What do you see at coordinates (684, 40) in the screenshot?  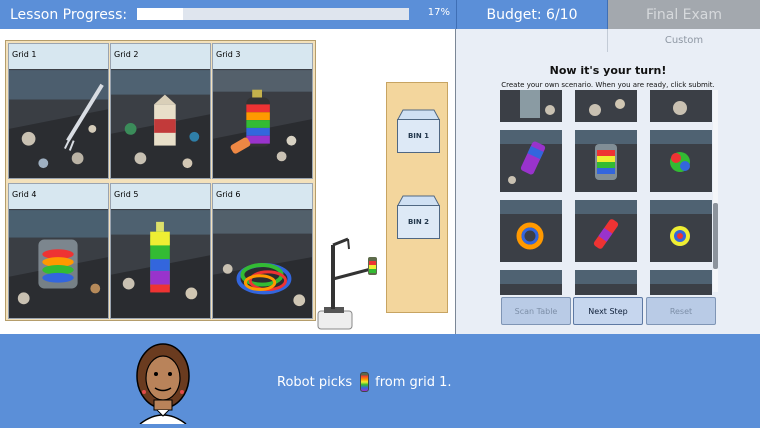 I see `custom-tab: Custom` at bounding box center [684, 40].